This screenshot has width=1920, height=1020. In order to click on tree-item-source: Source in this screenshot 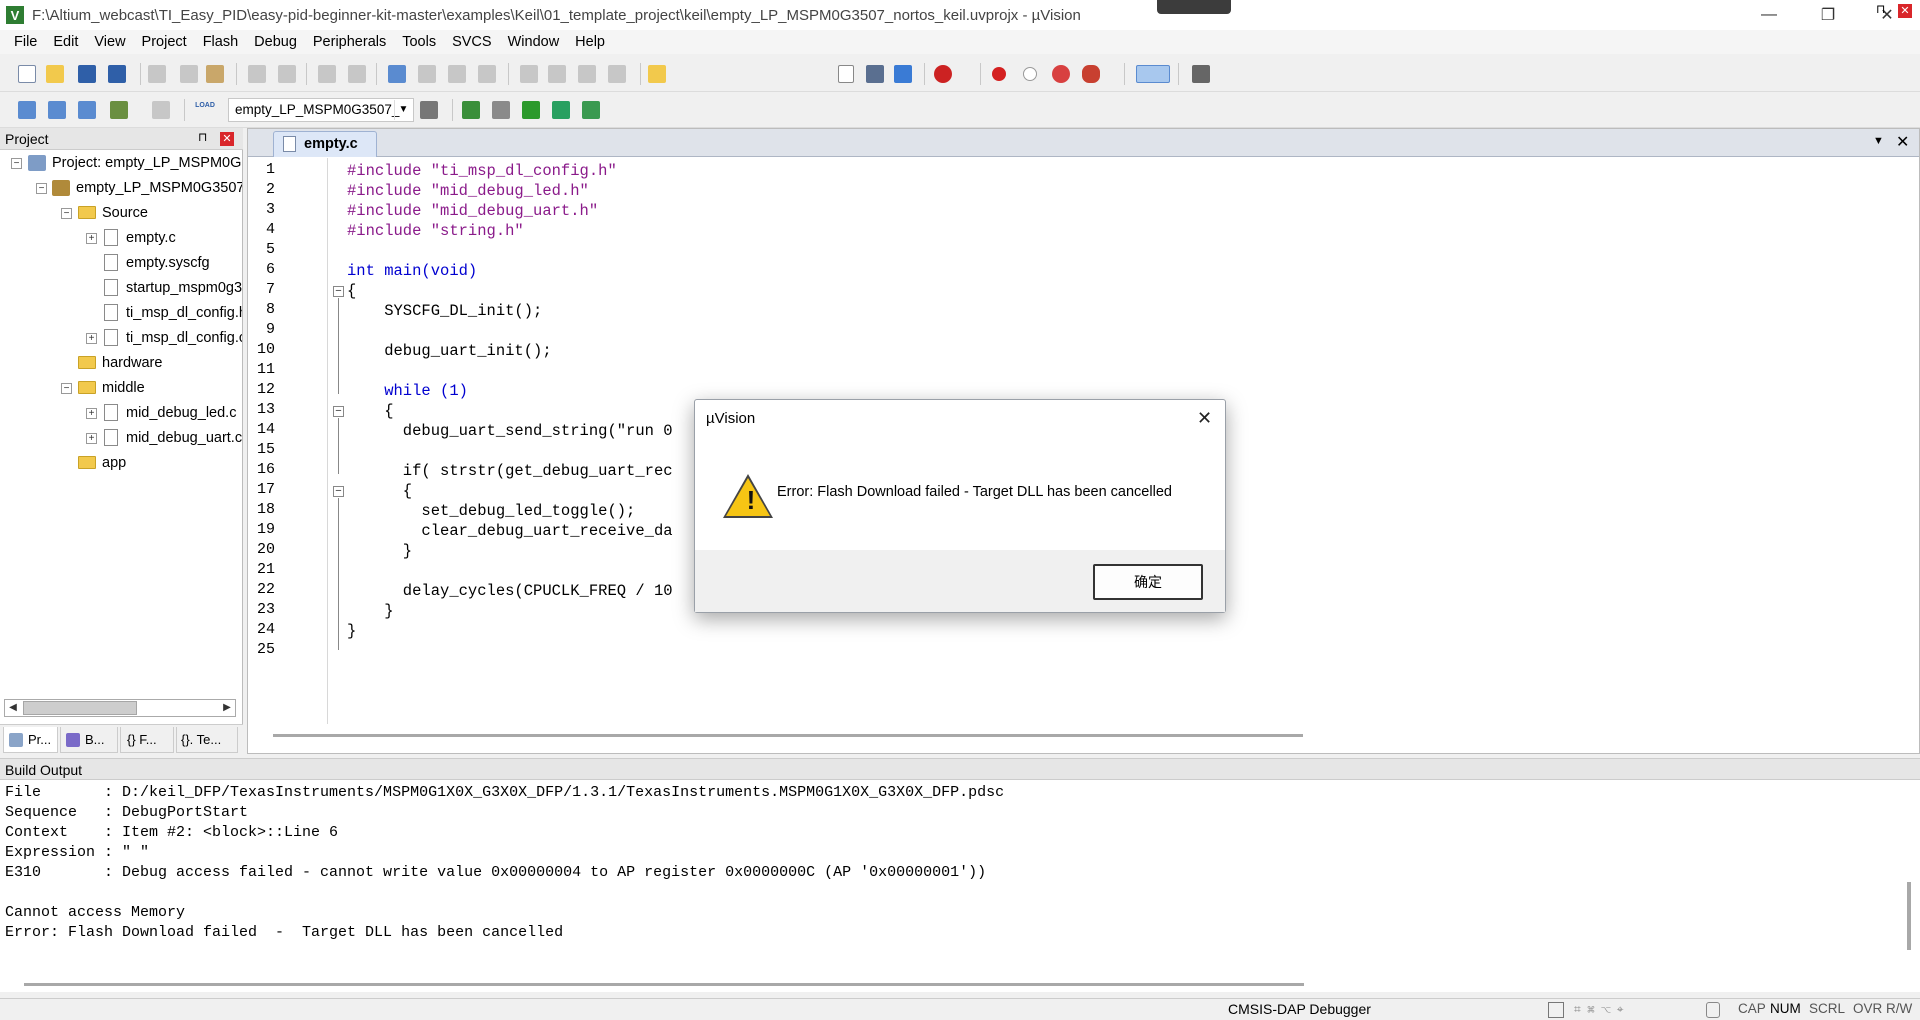, I will do `click(113, 212)`.